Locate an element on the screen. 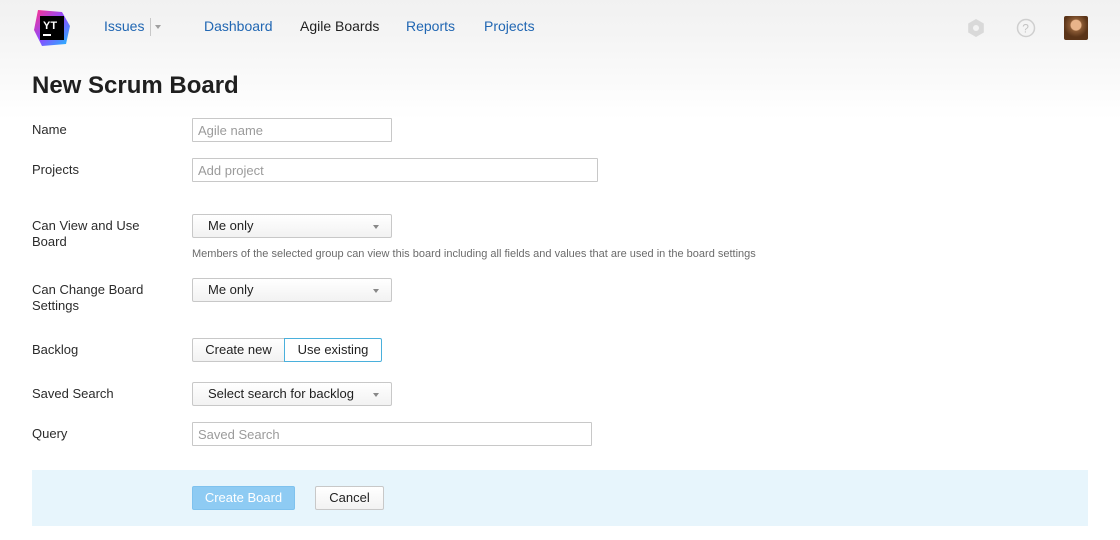  backlog-use-existing-button: Use existing is located at coordinates (333, 350).